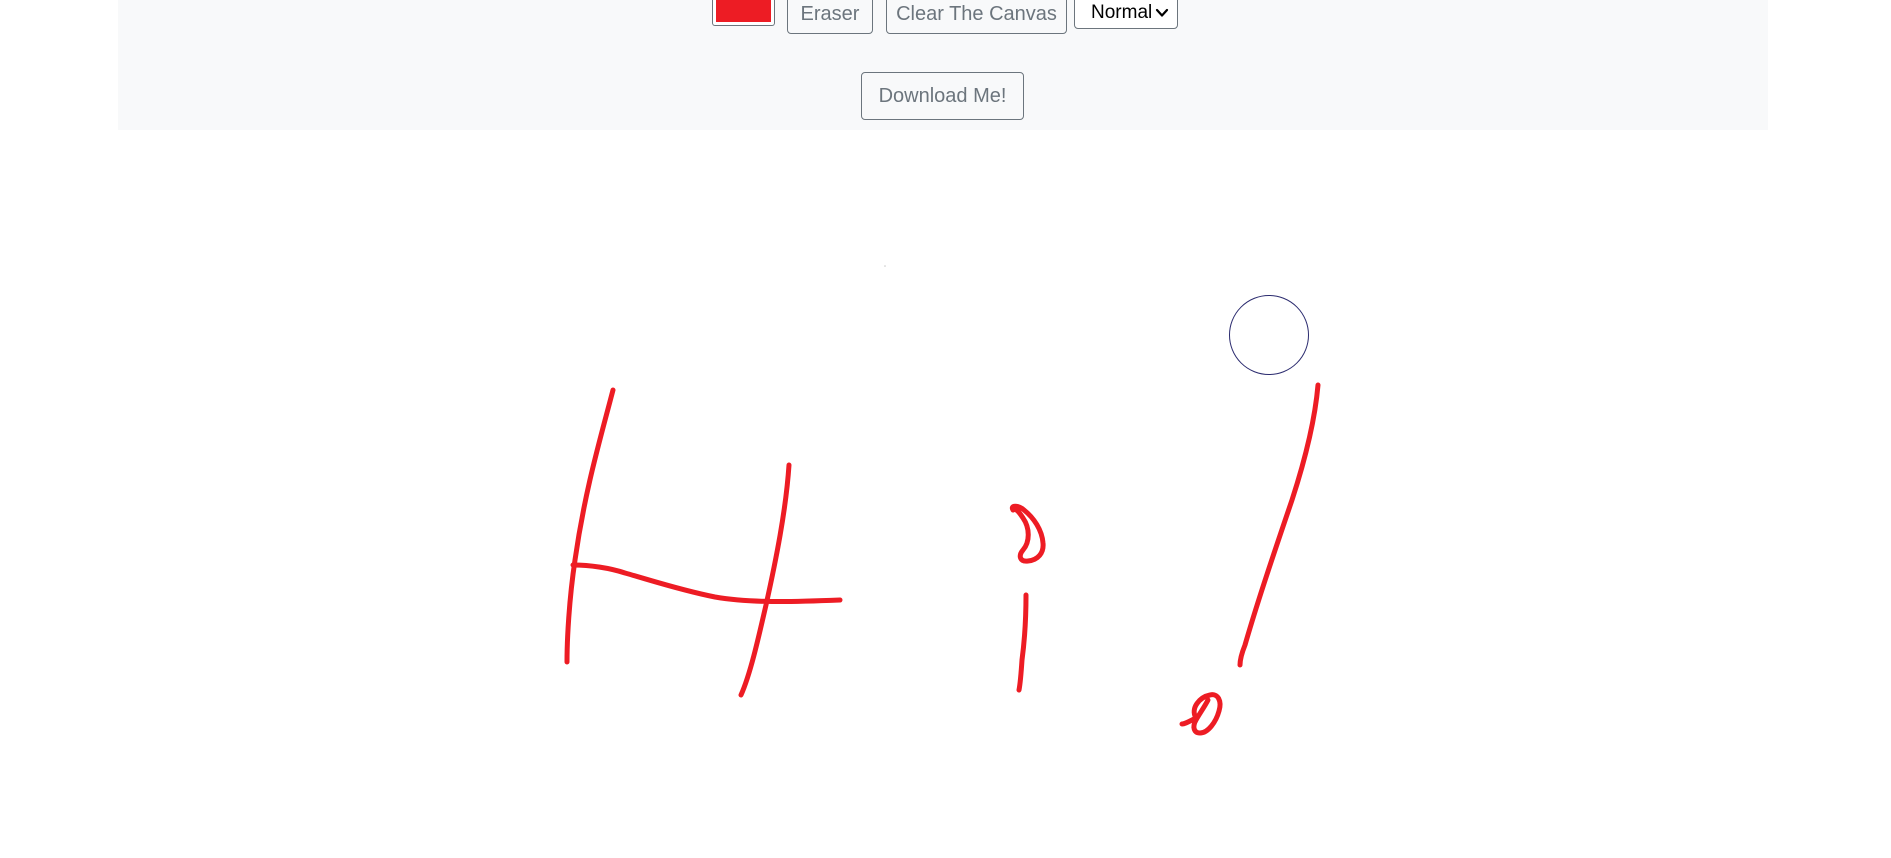 The width and height of the screenshot is (1891, 858). I want to click on download-button: Download Me!, so click(942, 96).